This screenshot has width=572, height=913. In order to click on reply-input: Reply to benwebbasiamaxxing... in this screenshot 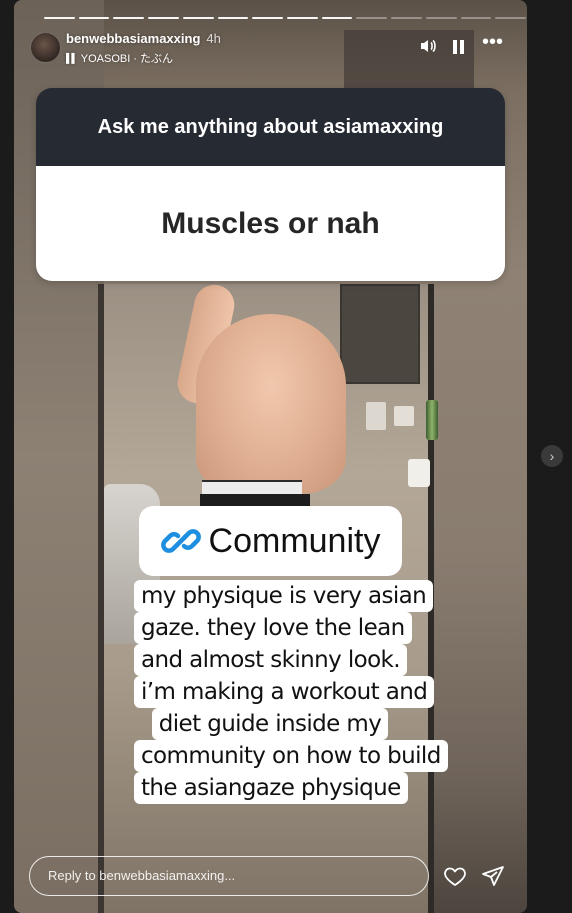, I will do `click(229, 876)`.